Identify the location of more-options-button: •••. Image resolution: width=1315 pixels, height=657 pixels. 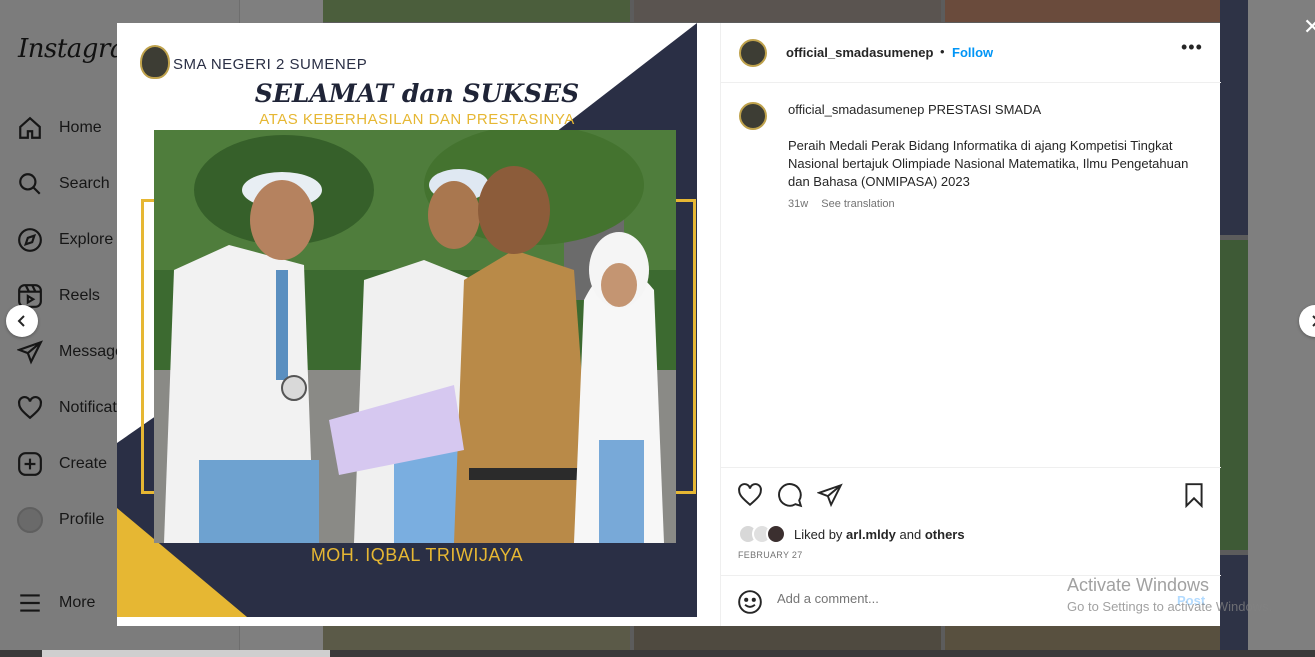
(1192, 47).